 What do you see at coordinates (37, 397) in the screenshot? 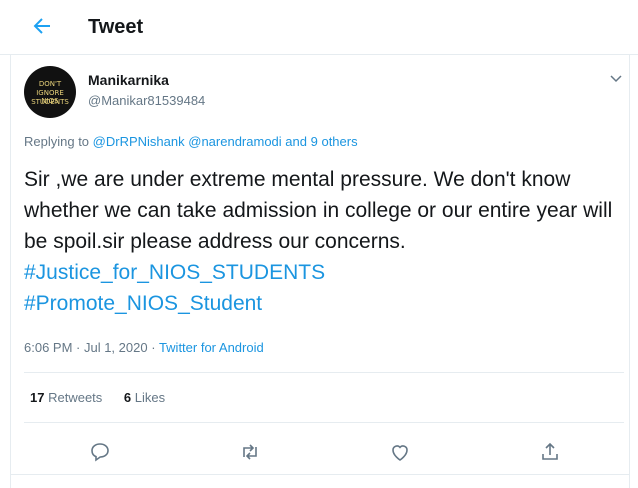
I see `retweets-count: 17` at bounding box center [37, 397].